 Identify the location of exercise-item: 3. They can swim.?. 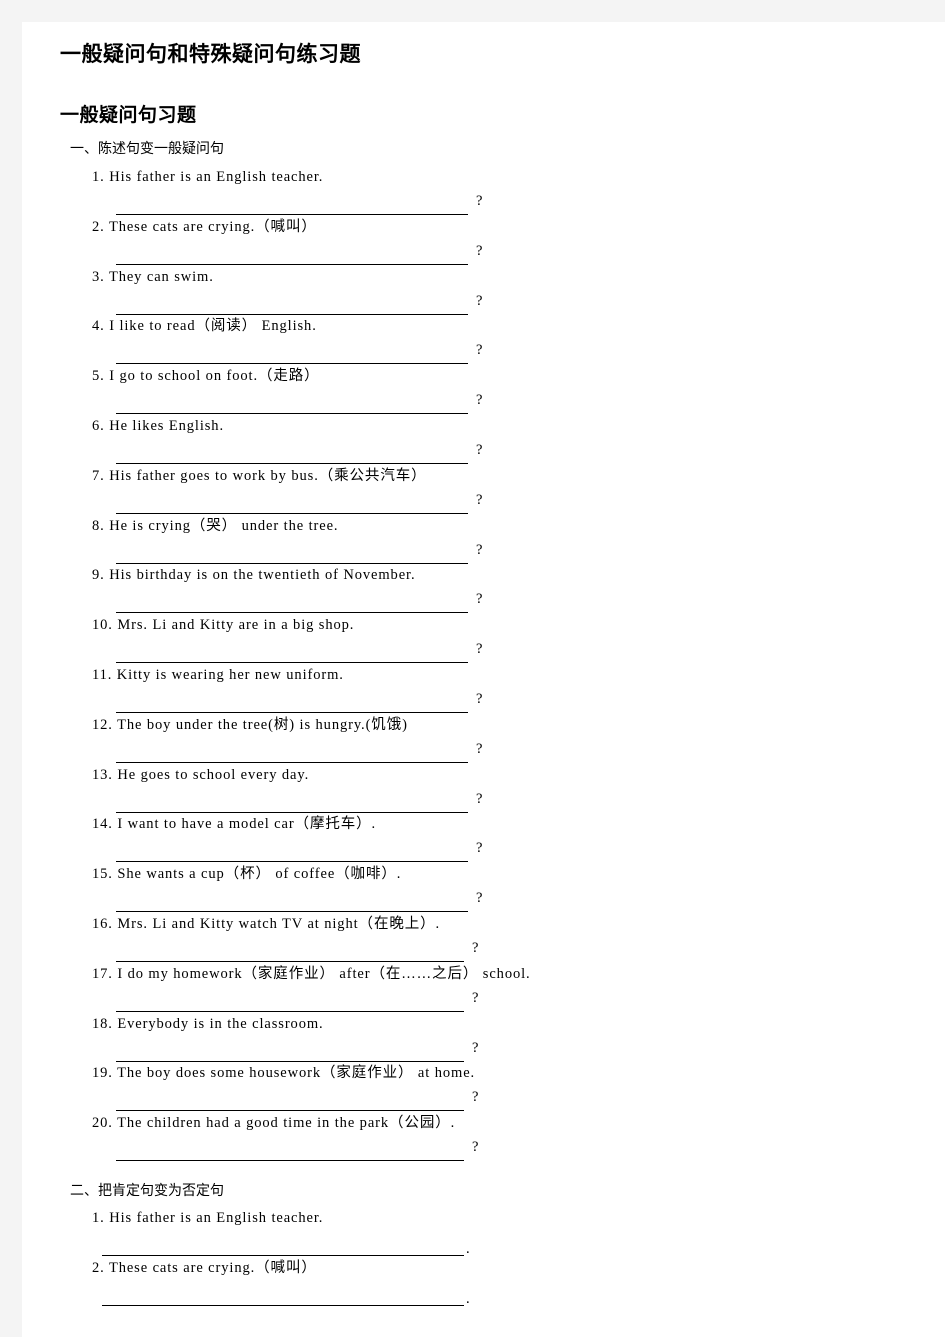
(483, 292).